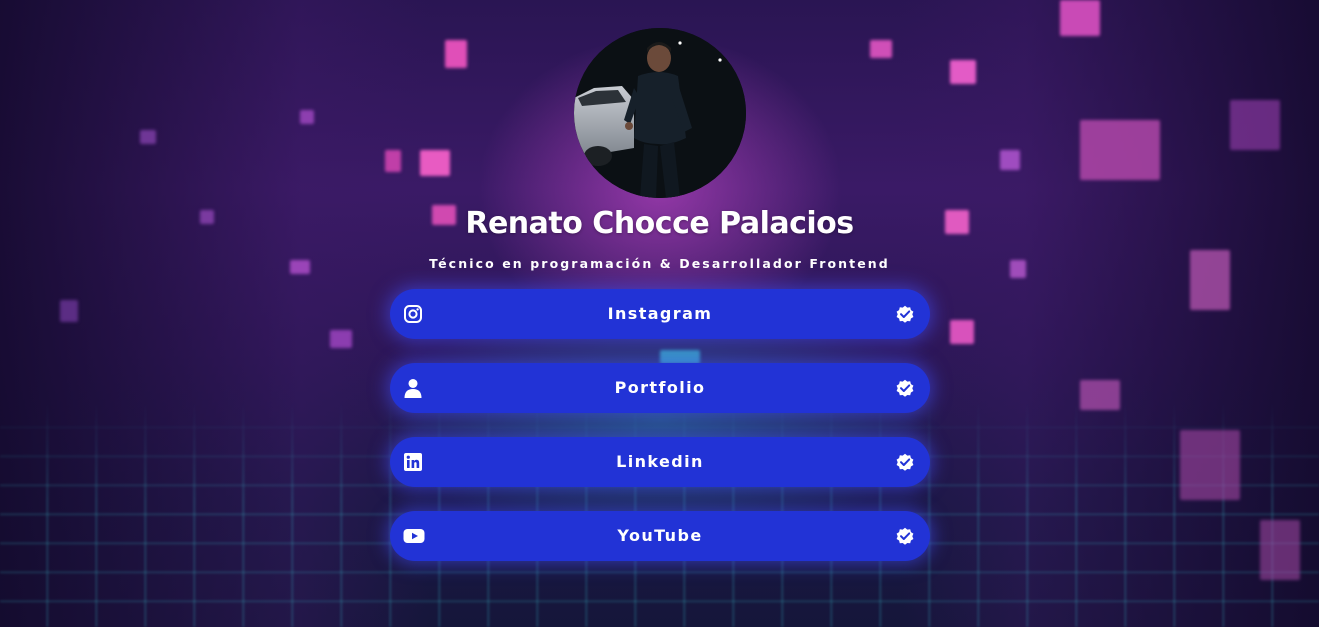 The height and width of the screenshot is (627, 1319). I want to click on youtube-link-button: YouTube, so click(660, 536).